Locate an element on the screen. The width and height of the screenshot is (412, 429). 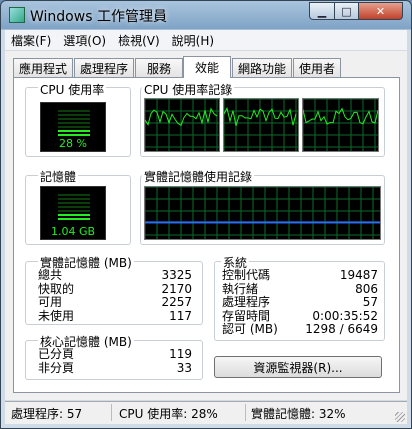
stat-value: 19487 is located at coordinates (358, 275).